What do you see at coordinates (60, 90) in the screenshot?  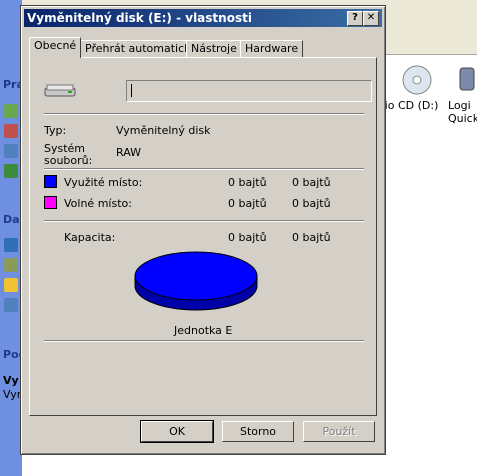 I see `removable-drive-icon` at bounding box center [60, 90].